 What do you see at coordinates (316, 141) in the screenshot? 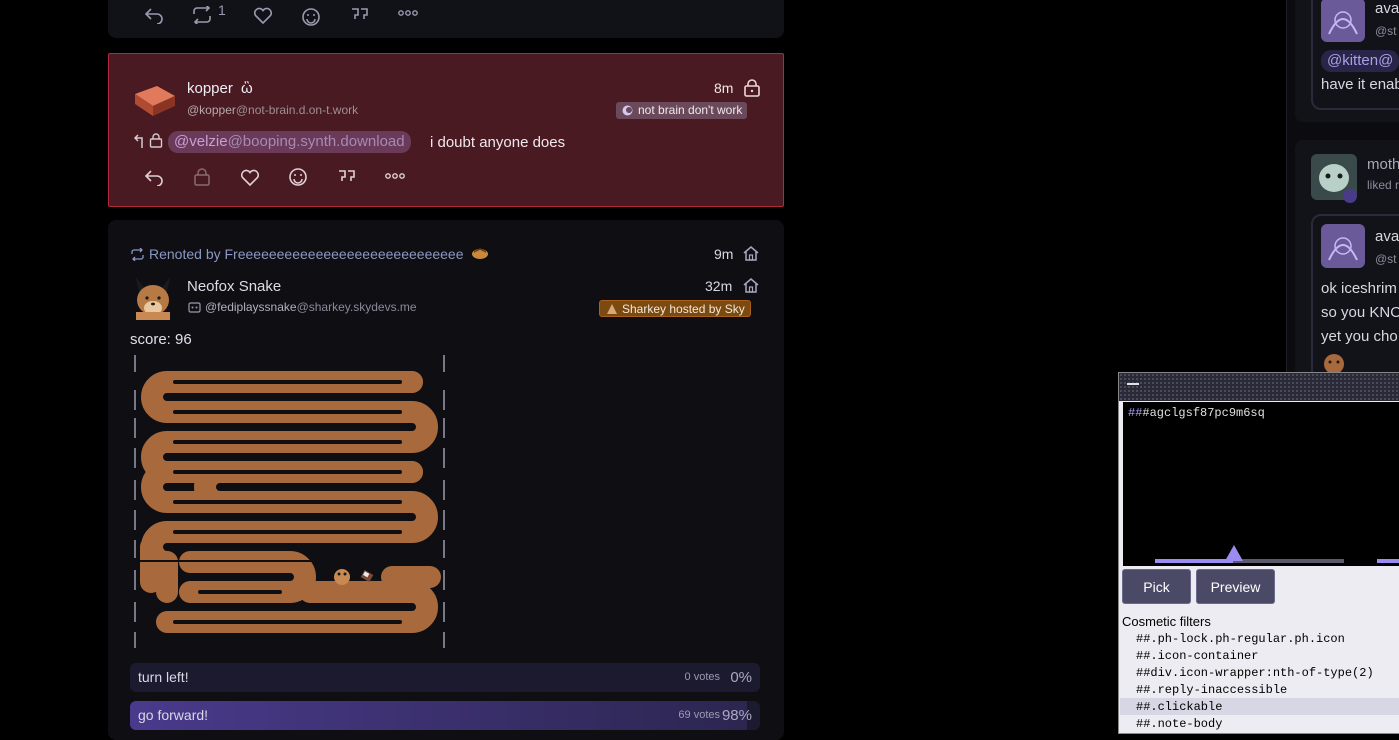
I see `mention-host: @booping.synth.download` at bounding box center [316, 141].